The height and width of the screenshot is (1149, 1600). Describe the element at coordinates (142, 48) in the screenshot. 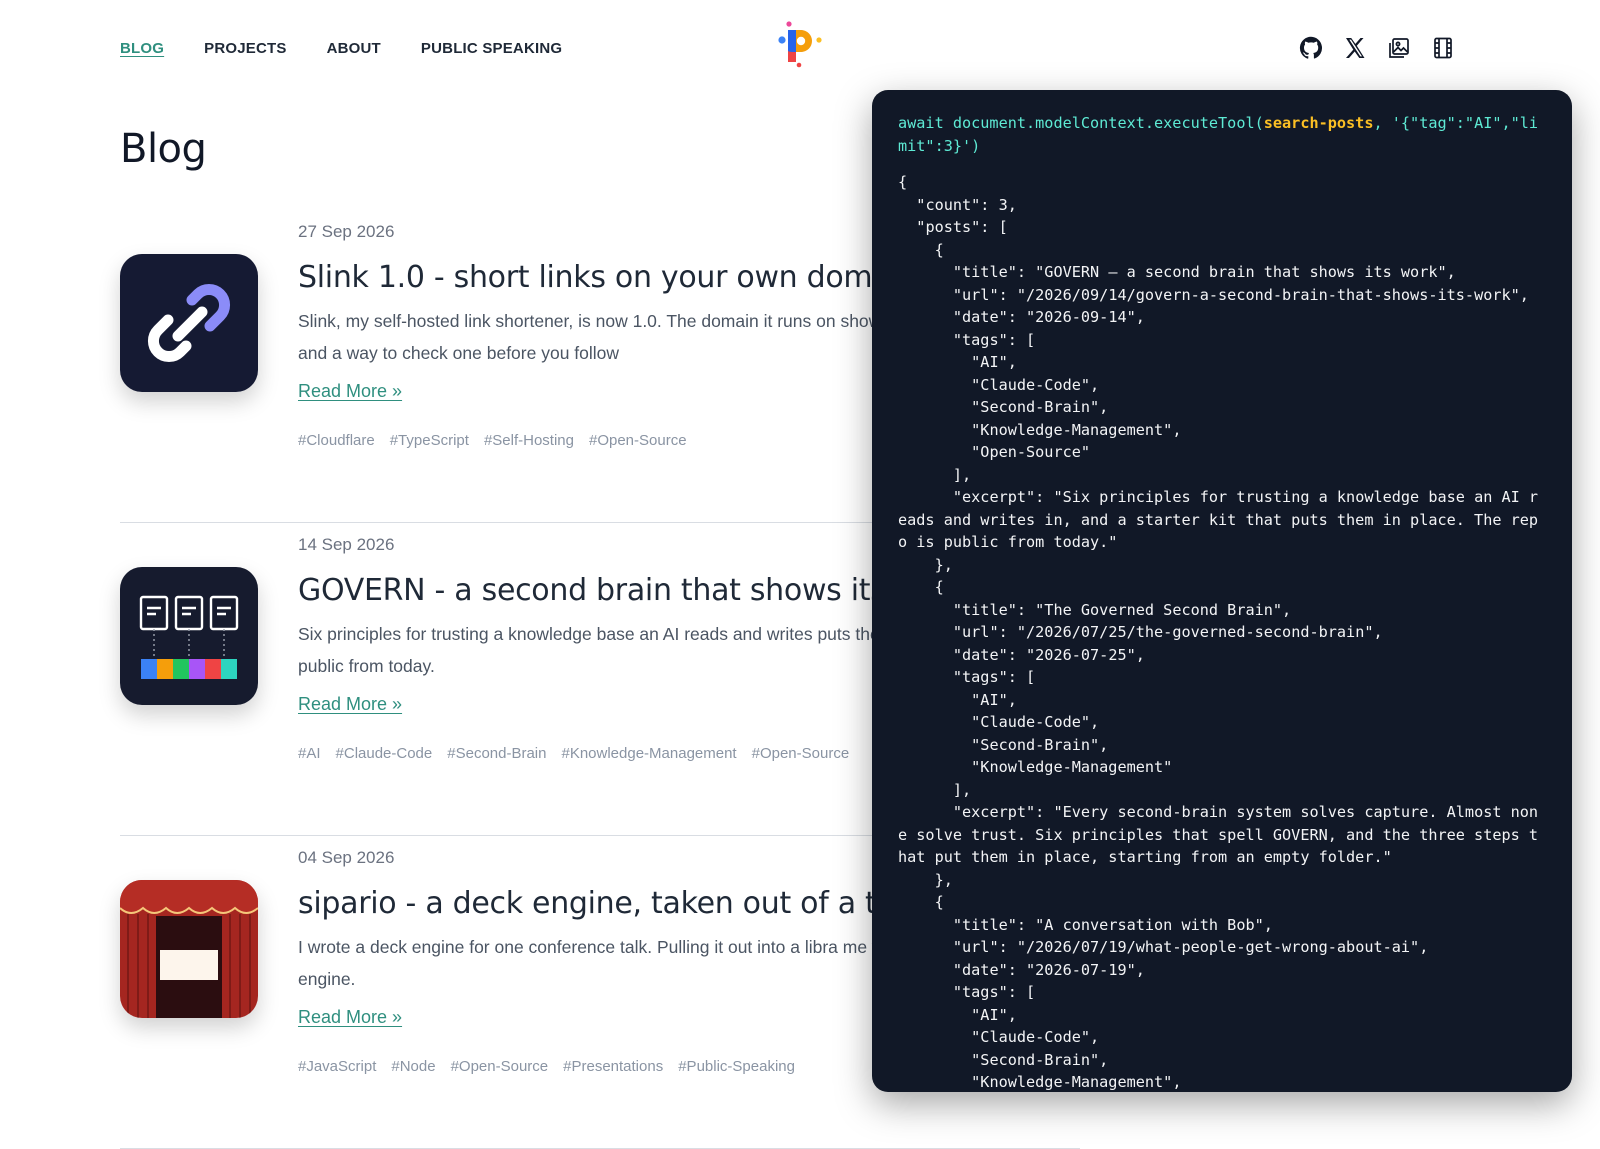

I see `nav-blog: BLOG` at that location.